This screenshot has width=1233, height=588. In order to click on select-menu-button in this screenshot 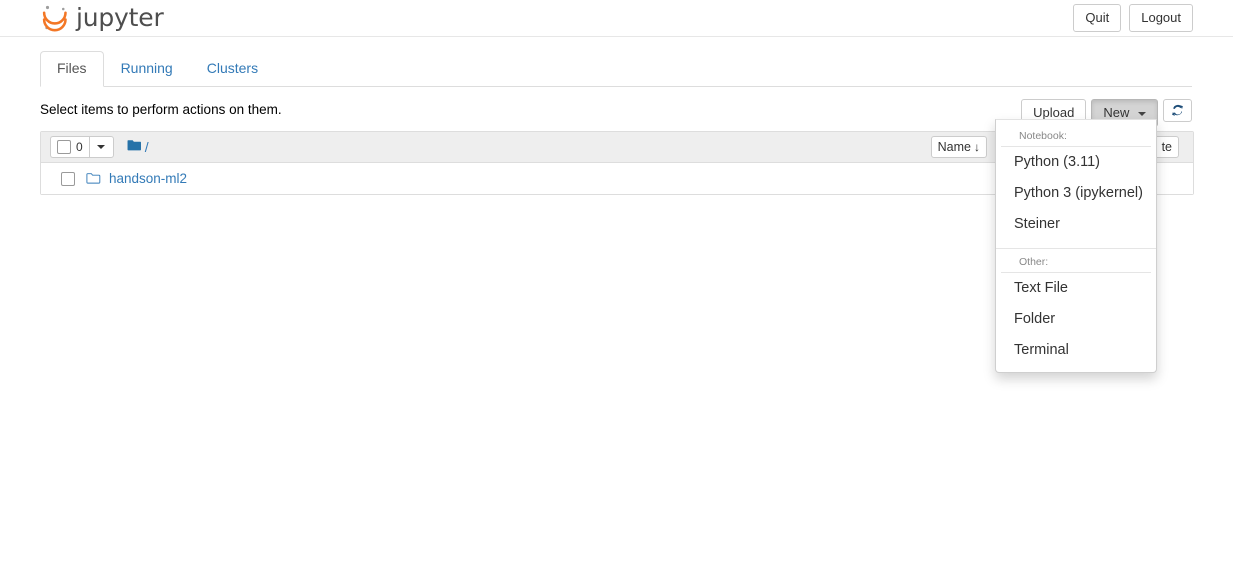, I will do `click(101, 147)`.